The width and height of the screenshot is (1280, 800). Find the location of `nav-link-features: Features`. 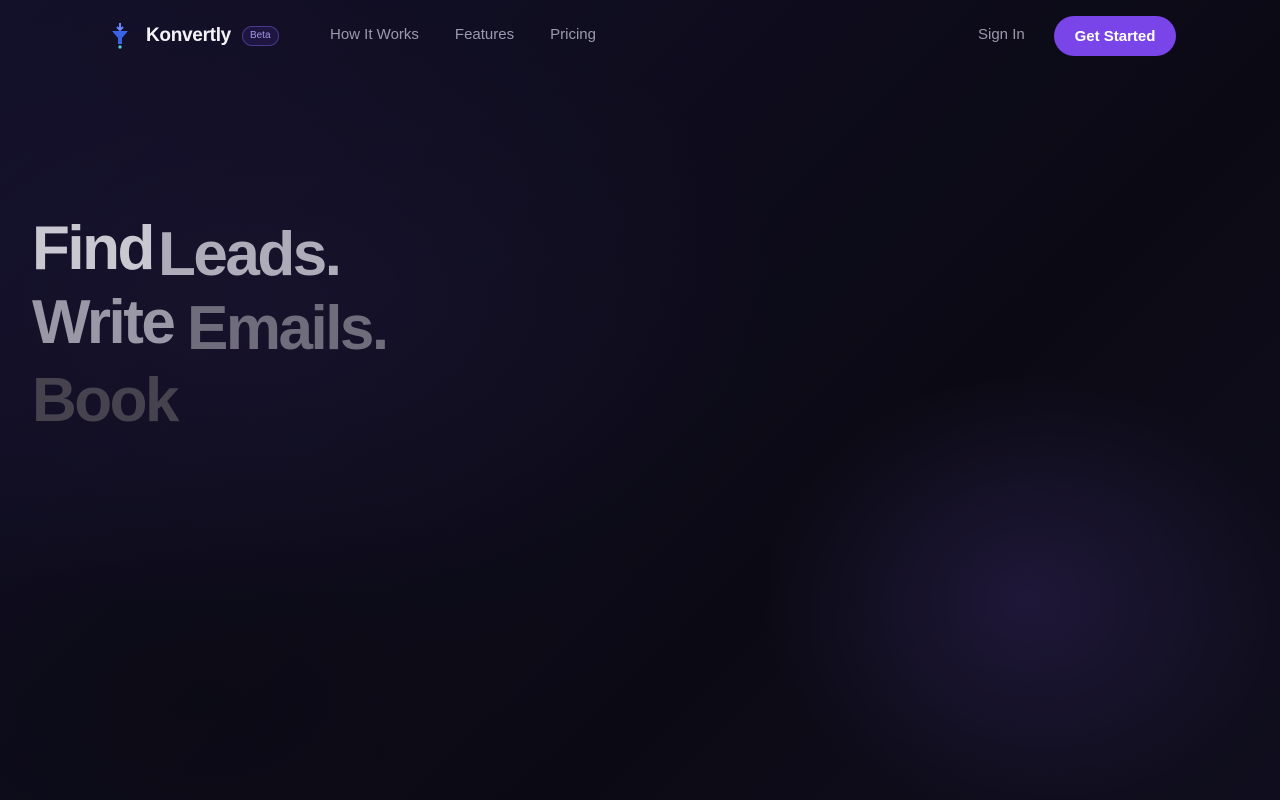

nav-link-features: Features is located at coordinates (484, 34).